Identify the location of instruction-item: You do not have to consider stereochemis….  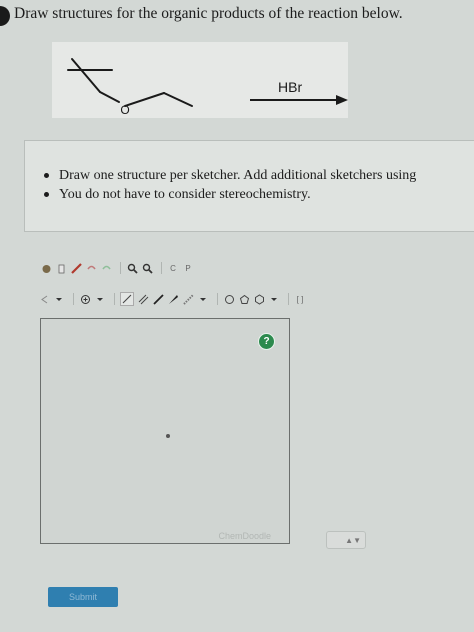
(229, 194).